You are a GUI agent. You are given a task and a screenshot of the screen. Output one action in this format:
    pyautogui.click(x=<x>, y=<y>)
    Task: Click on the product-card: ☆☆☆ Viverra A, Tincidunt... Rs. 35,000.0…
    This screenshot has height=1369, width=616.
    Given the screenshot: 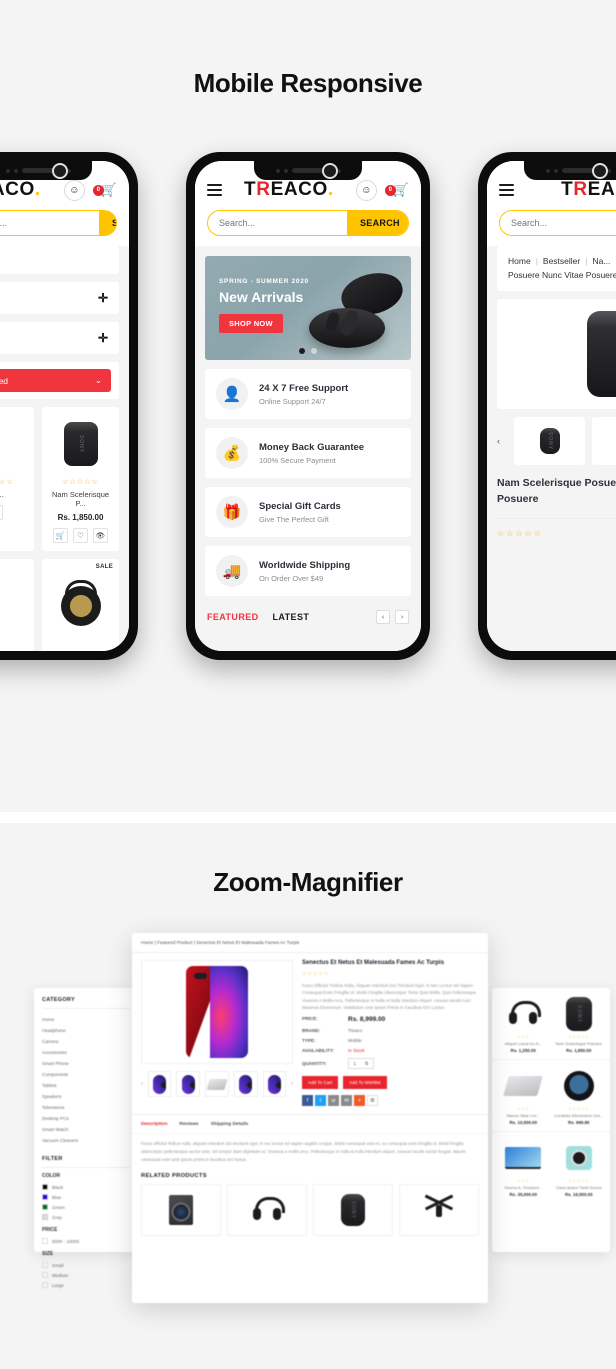 What is the action you would take?
    pyautogui.click(x=523, y=1167)
    